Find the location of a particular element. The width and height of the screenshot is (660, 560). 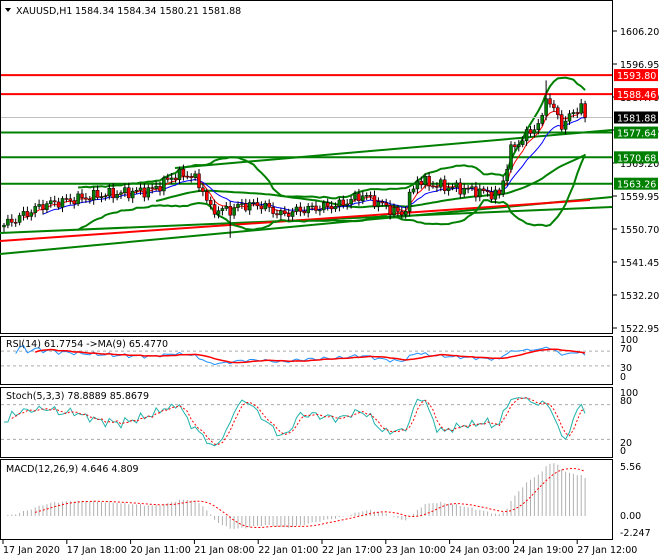

time-axis-label: 24 Jan 03:00 is located at coordinates (480, 550).